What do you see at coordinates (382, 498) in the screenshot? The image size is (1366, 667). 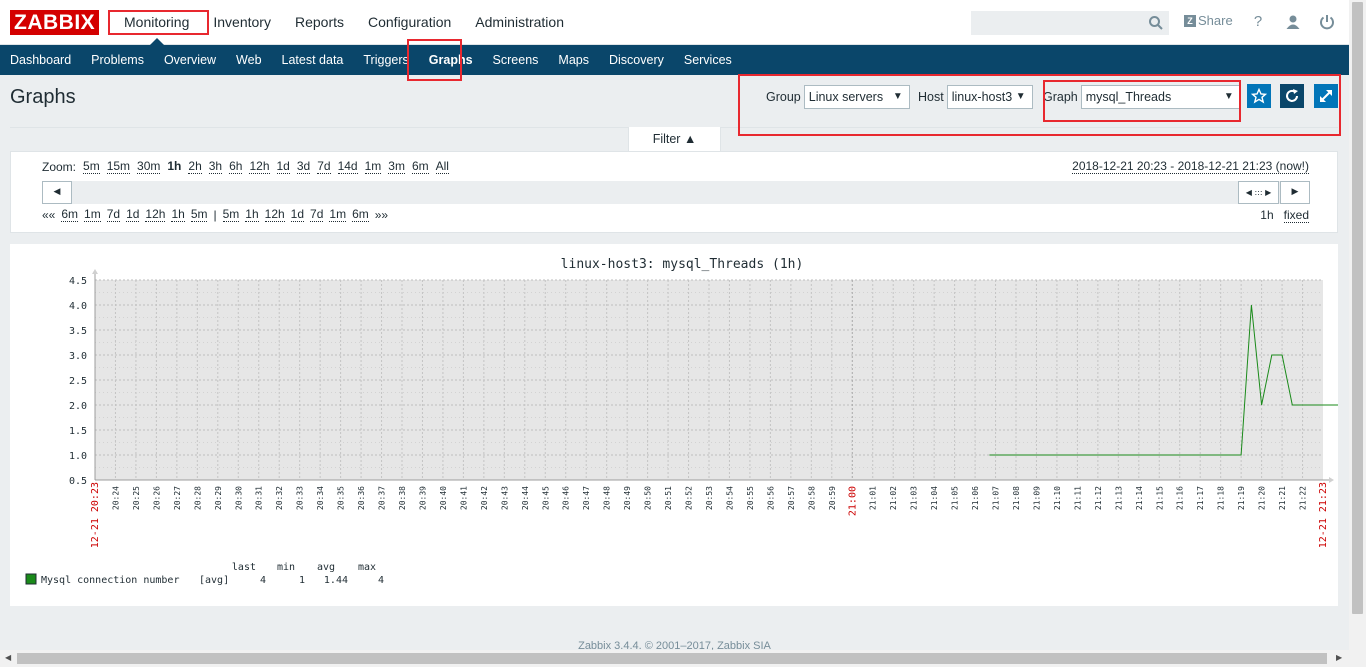 I see `x-tick-label: 20:37` at bounding box center [382, 498].